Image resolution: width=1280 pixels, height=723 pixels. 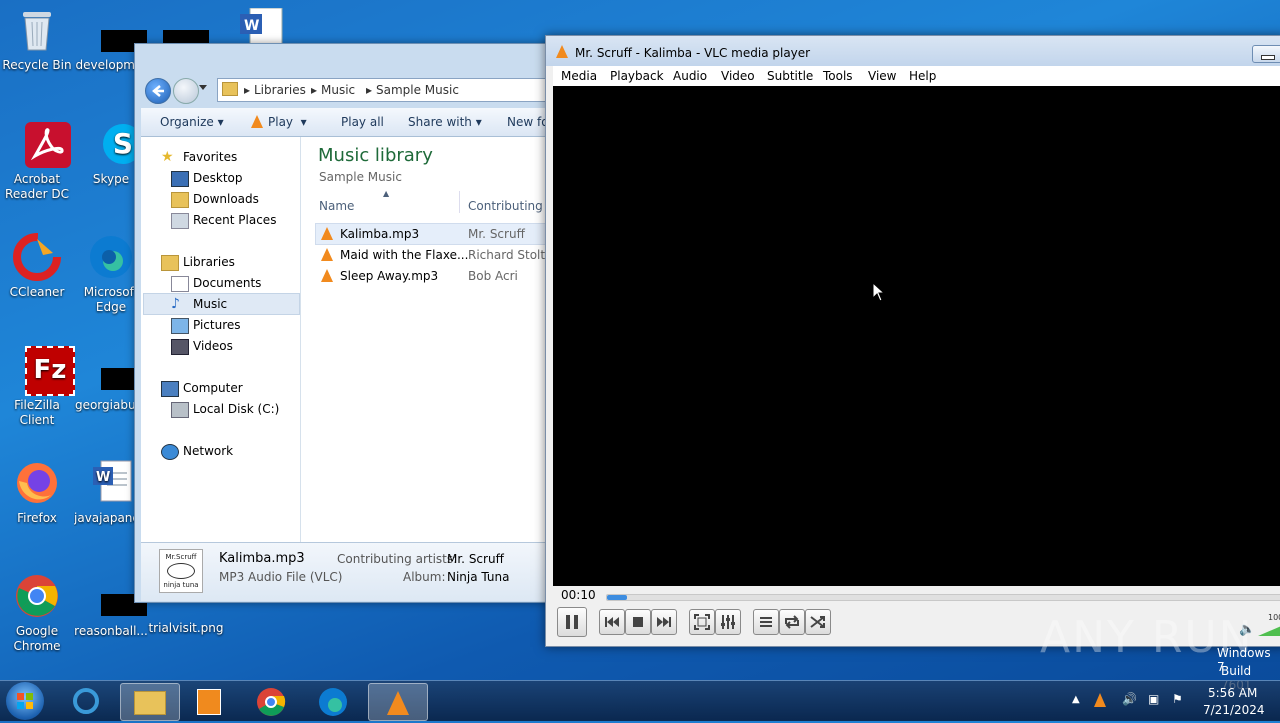 What do you see at coordinates (1232, 693) in the screenshot?
I see `clock-time: 5:56 AM` at bounding box center [1232, 693].